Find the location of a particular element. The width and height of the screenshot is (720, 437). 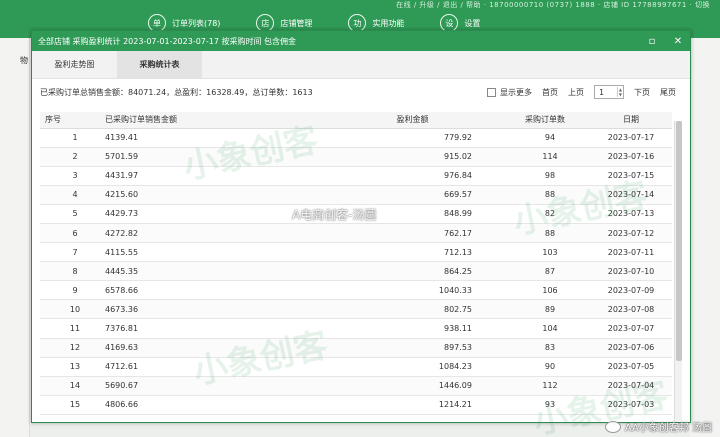

table-cell: 2023-07-06 is located at coordinates (631, 348).